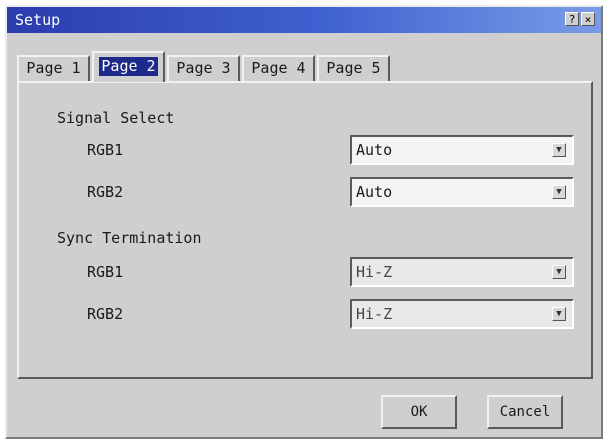 The image size is (608, 444). I want to click on tab-page-3: Page 3, so click(203, 68).